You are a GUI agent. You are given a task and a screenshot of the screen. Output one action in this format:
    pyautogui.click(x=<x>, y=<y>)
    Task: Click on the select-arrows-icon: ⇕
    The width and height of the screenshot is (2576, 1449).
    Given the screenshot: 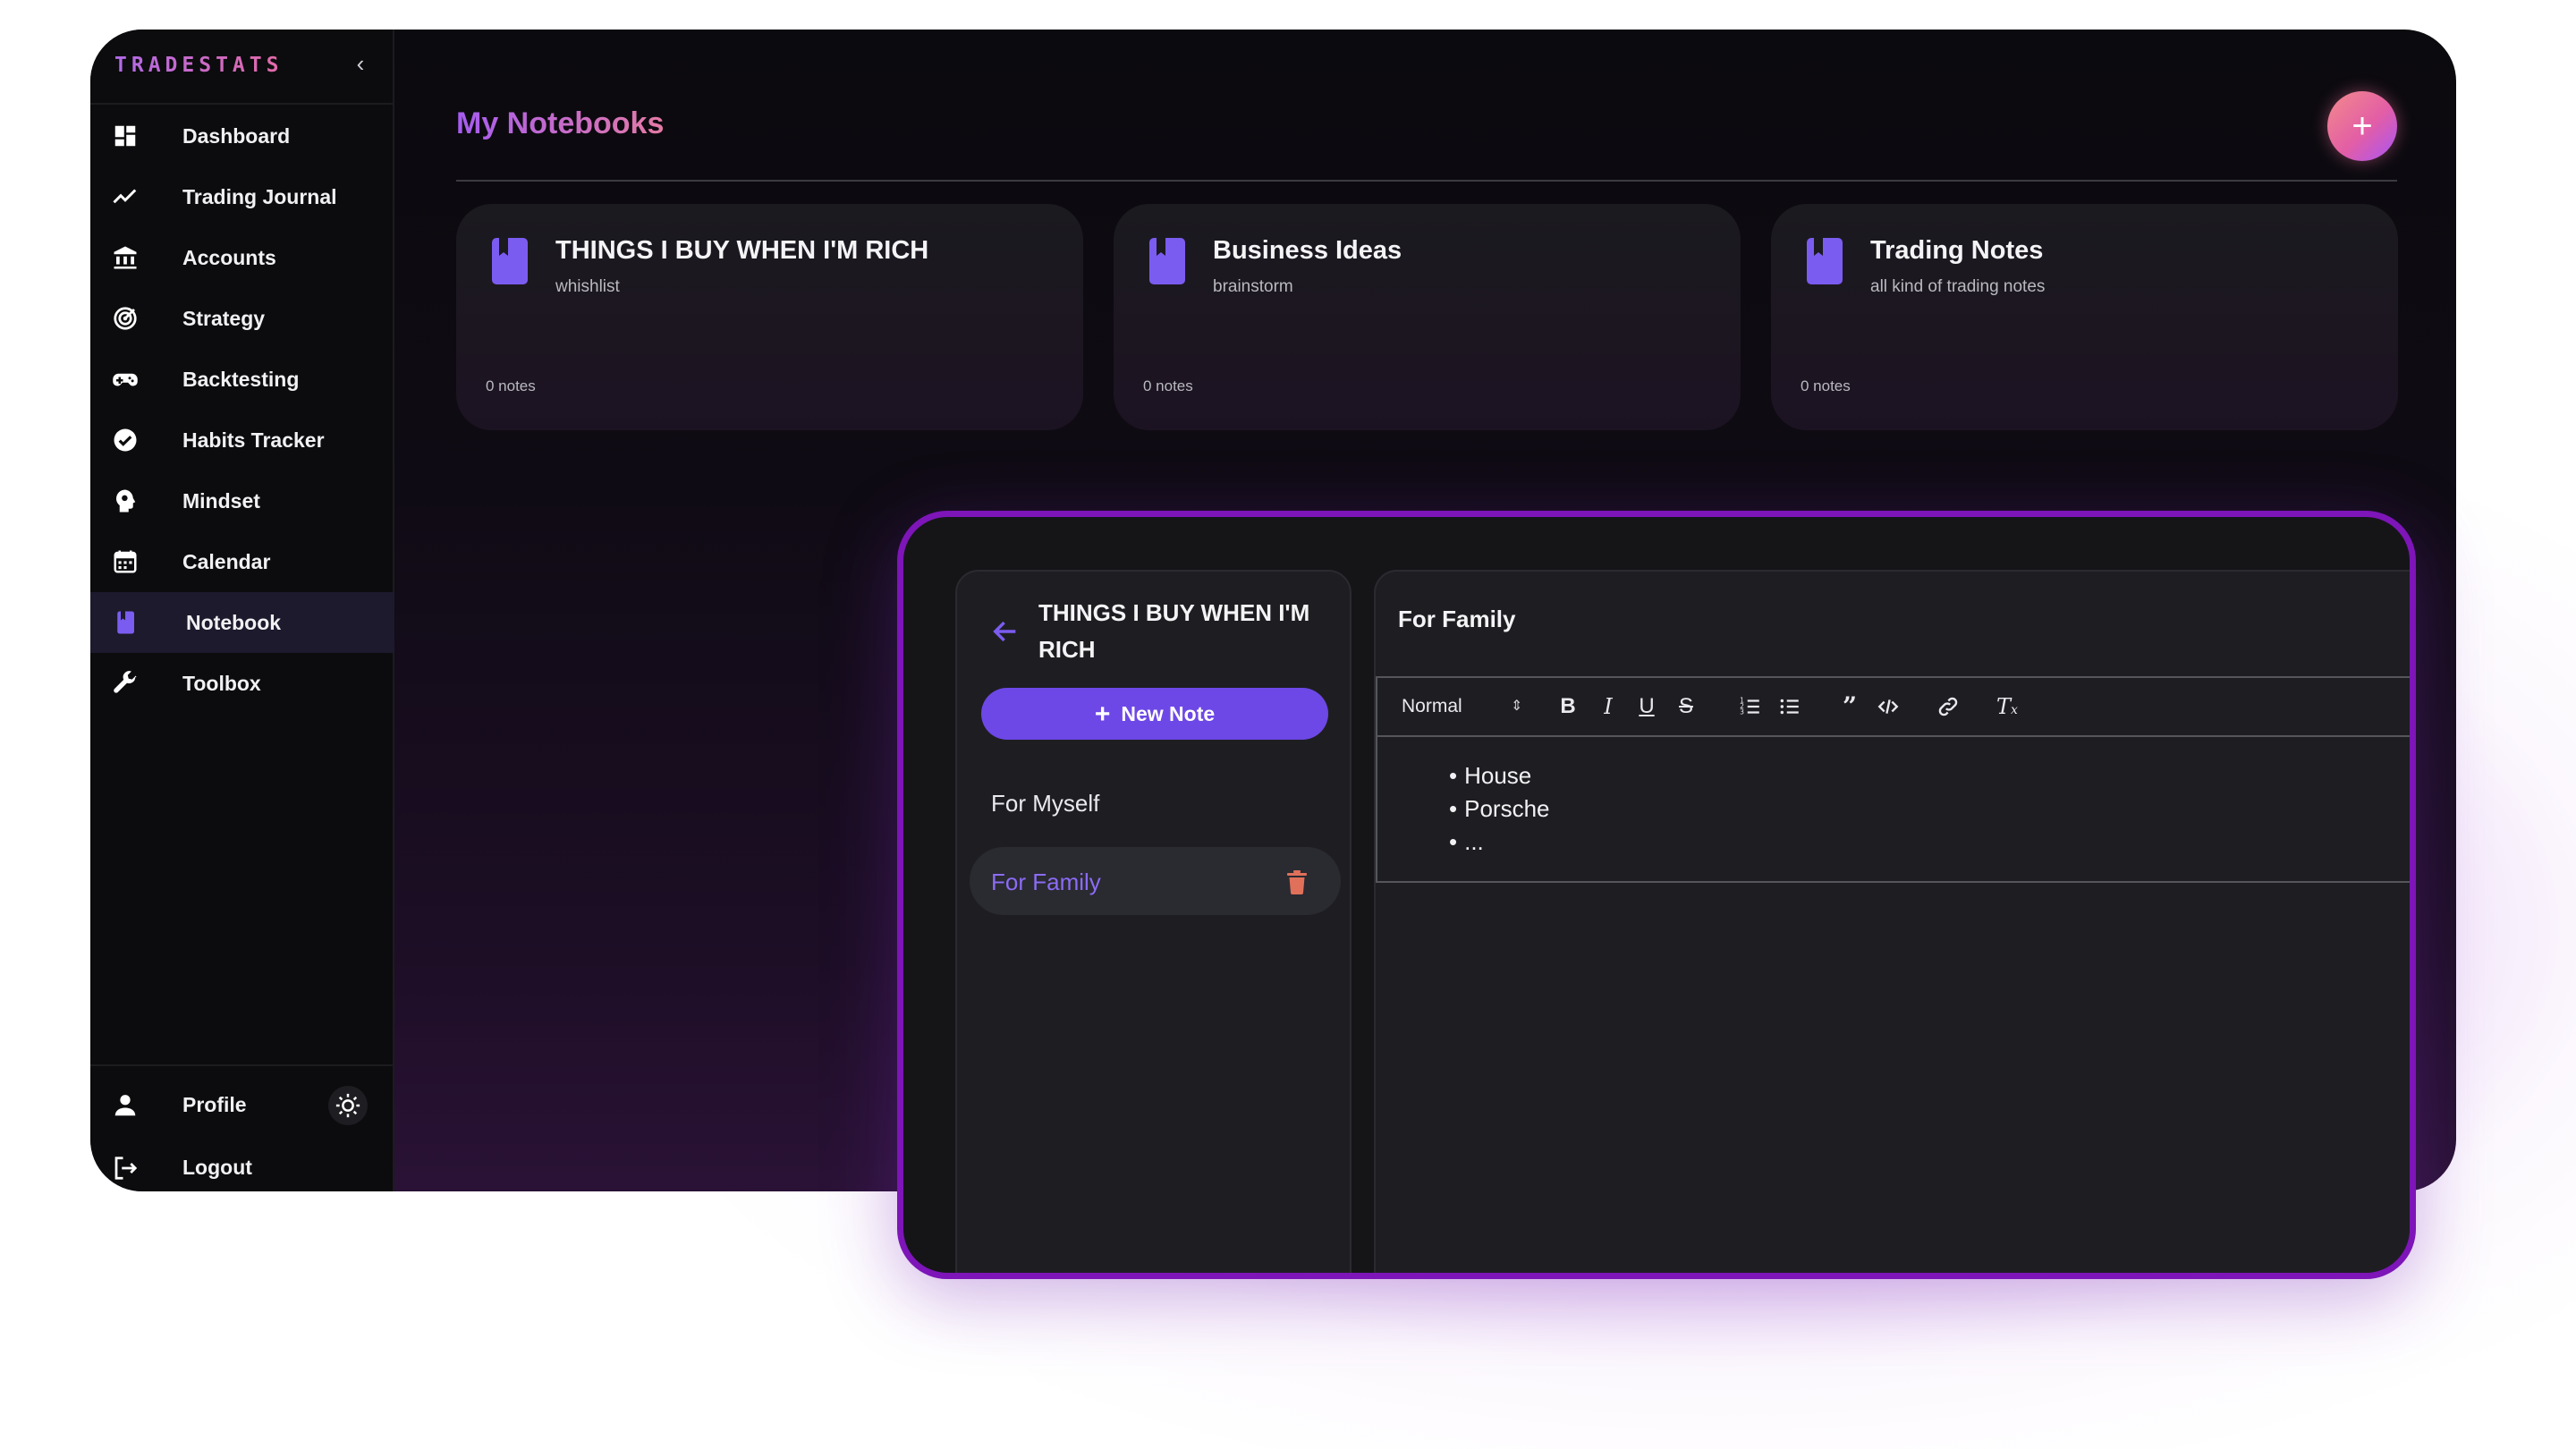 What is the action you would take?
    pyautogui.click(x=1517, y=706)
    